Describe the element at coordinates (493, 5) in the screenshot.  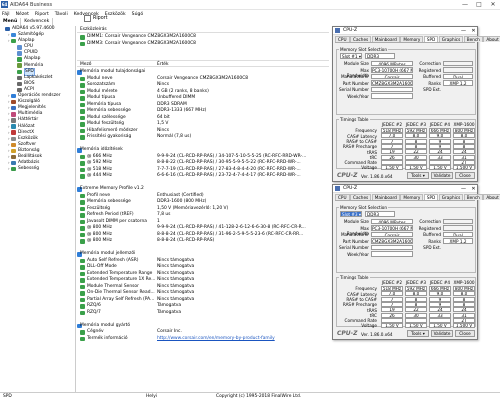
I see `close-button: ✕` at that location.